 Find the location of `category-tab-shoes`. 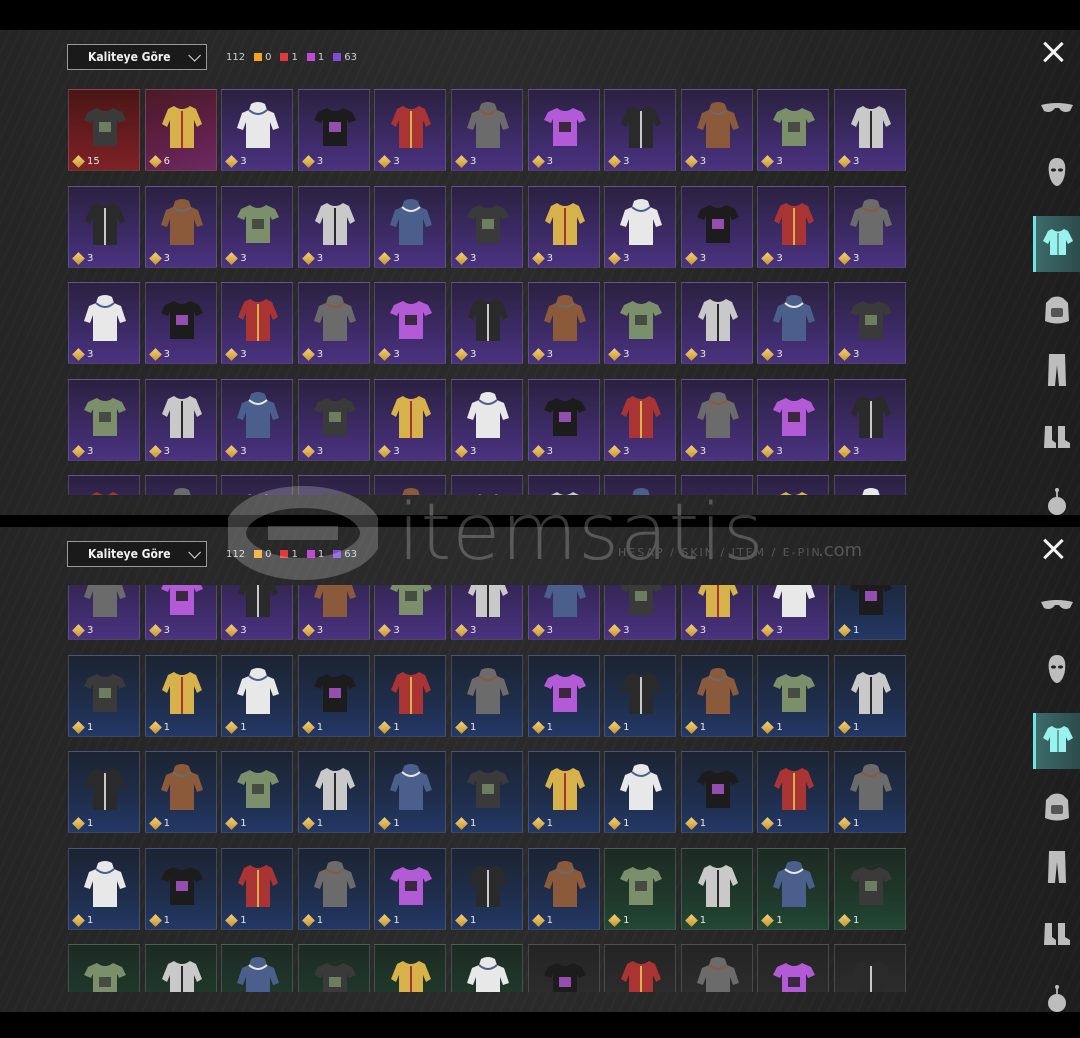

category-tab-shoes is located at coordinates (1056, 439).